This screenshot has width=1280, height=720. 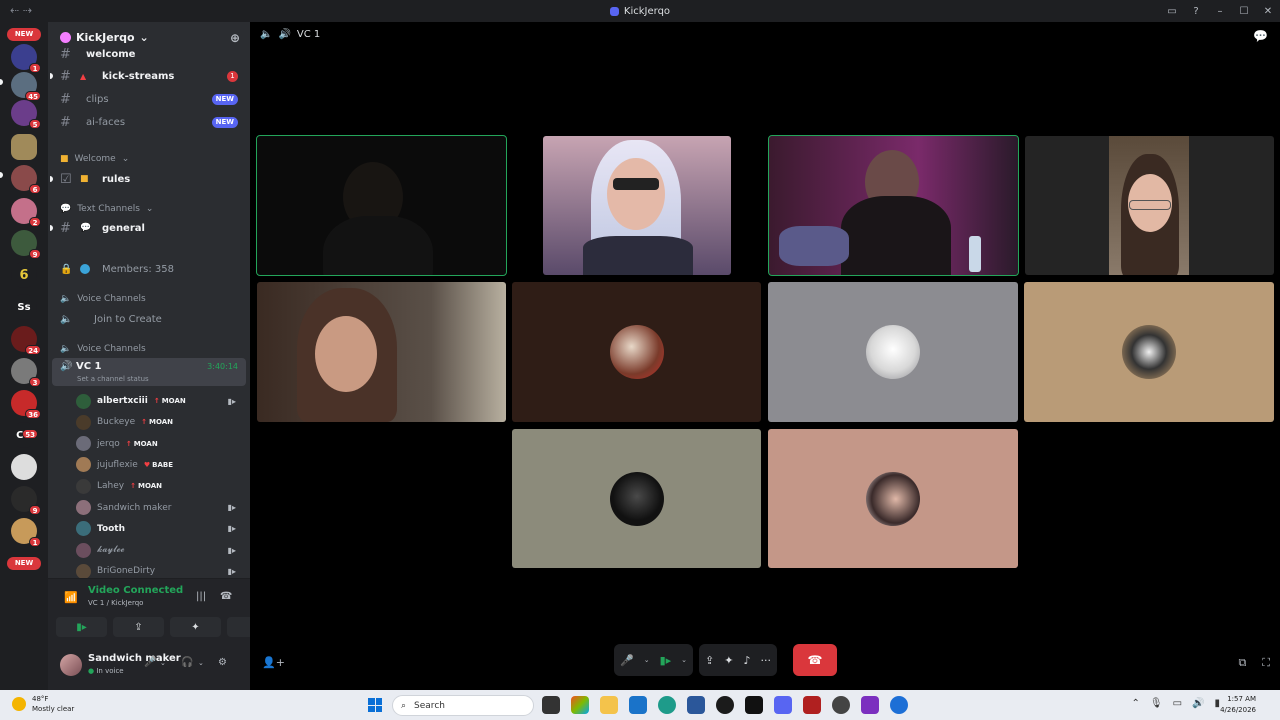 What do you see at coordinates (138, 627) in the screenshot?
I see `screen-share-button: ⇪` at bounding box center [138, 627].